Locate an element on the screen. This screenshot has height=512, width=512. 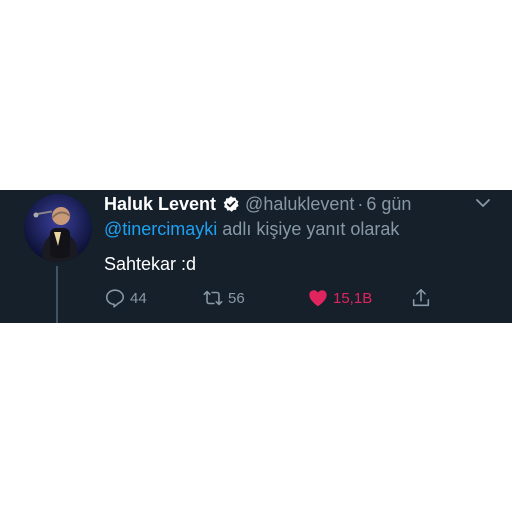
like-count: 15,1B is located at coordinates (353, 298).